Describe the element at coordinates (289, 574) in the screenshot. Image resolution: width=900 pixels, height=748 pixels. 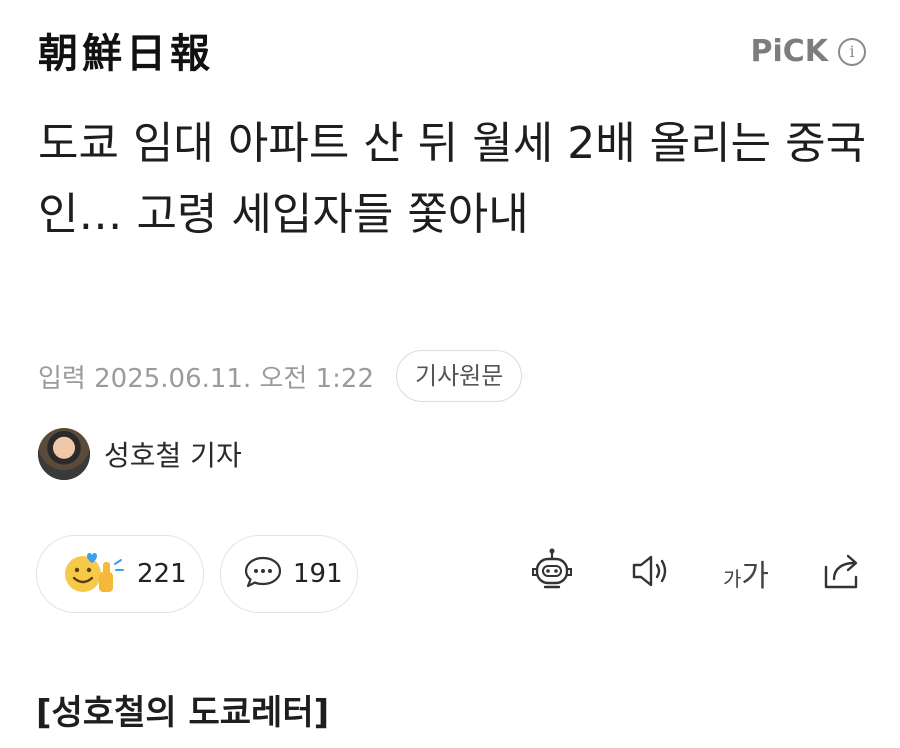
I see `comment-button: 191` at that location.